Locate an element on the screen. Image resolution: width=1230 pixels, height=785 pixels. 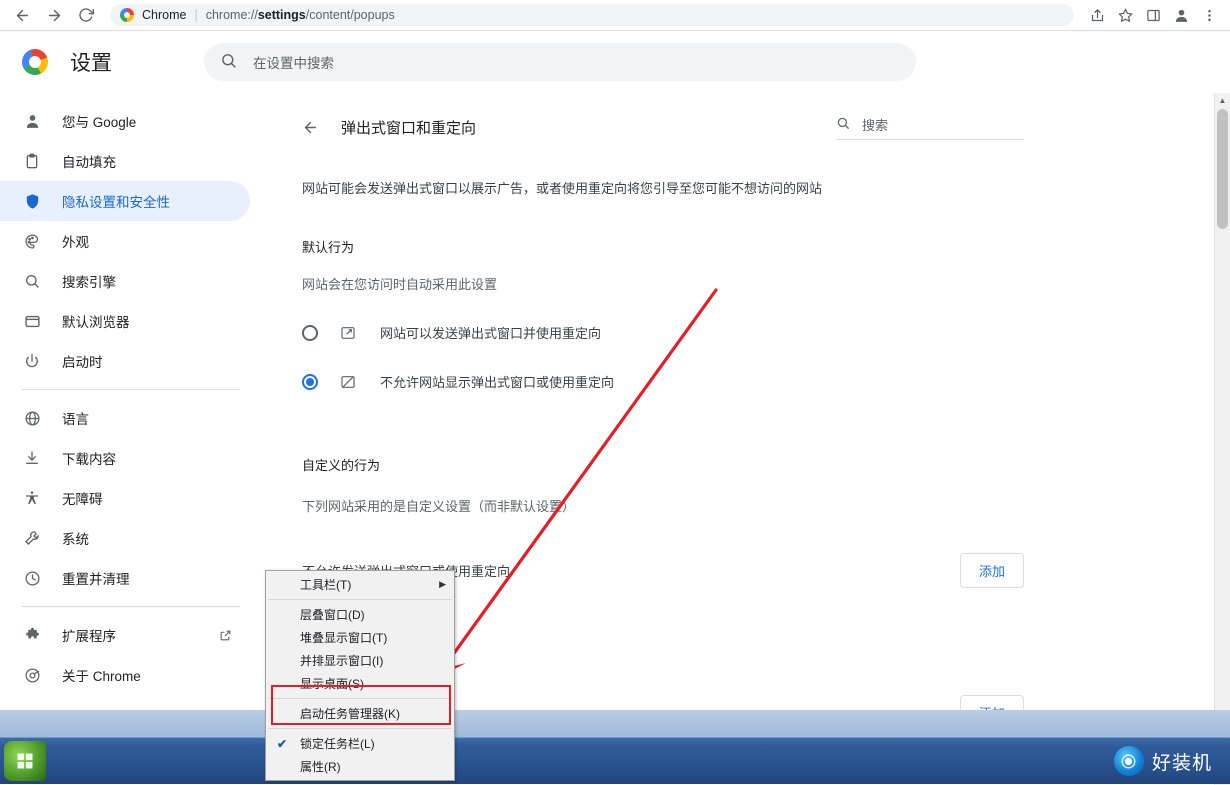
bookmark-star-icon is located at coordinates (1125, 15).